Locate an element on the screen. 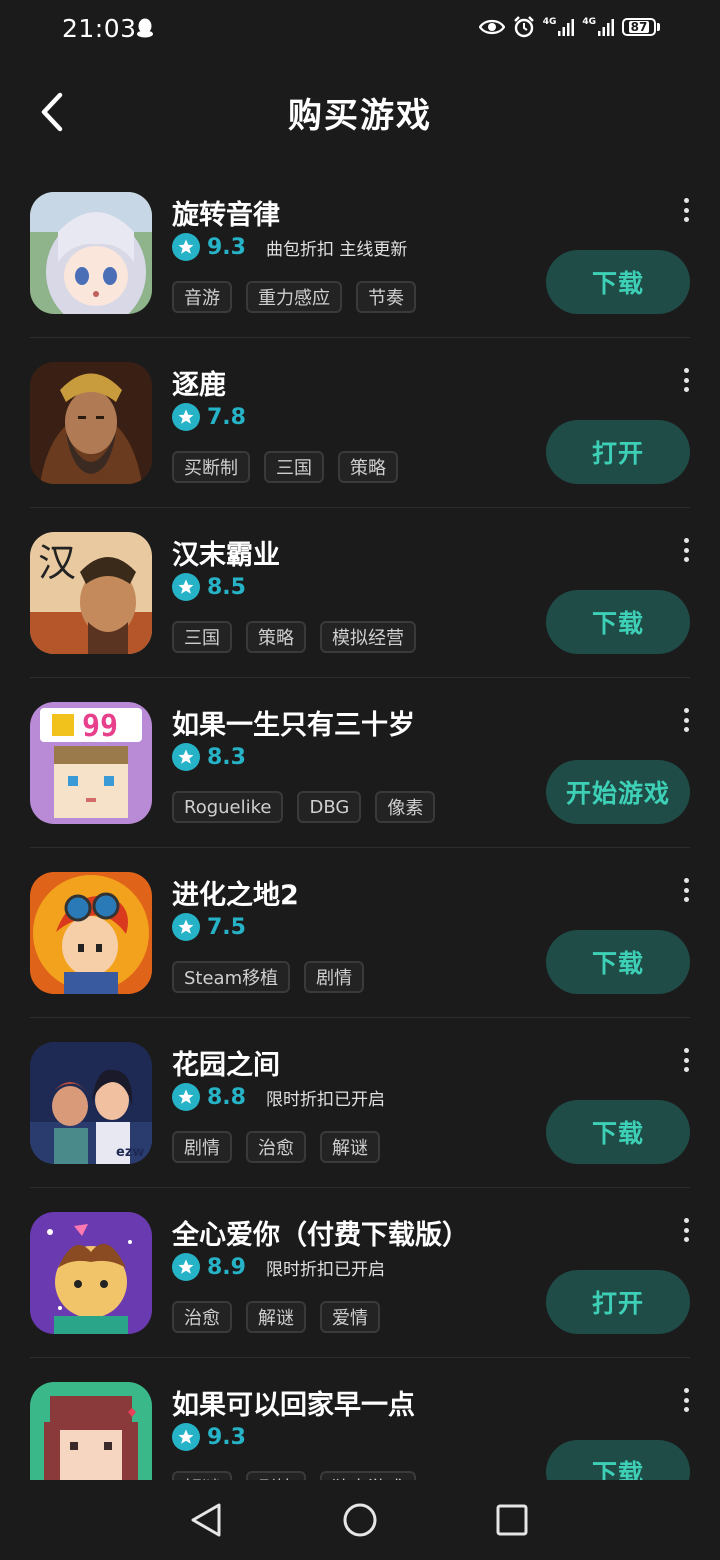 This screenshot has height=1560, width=720. game-icon-ruguo-keyi-huijia is located at coordinates (91, 1431).